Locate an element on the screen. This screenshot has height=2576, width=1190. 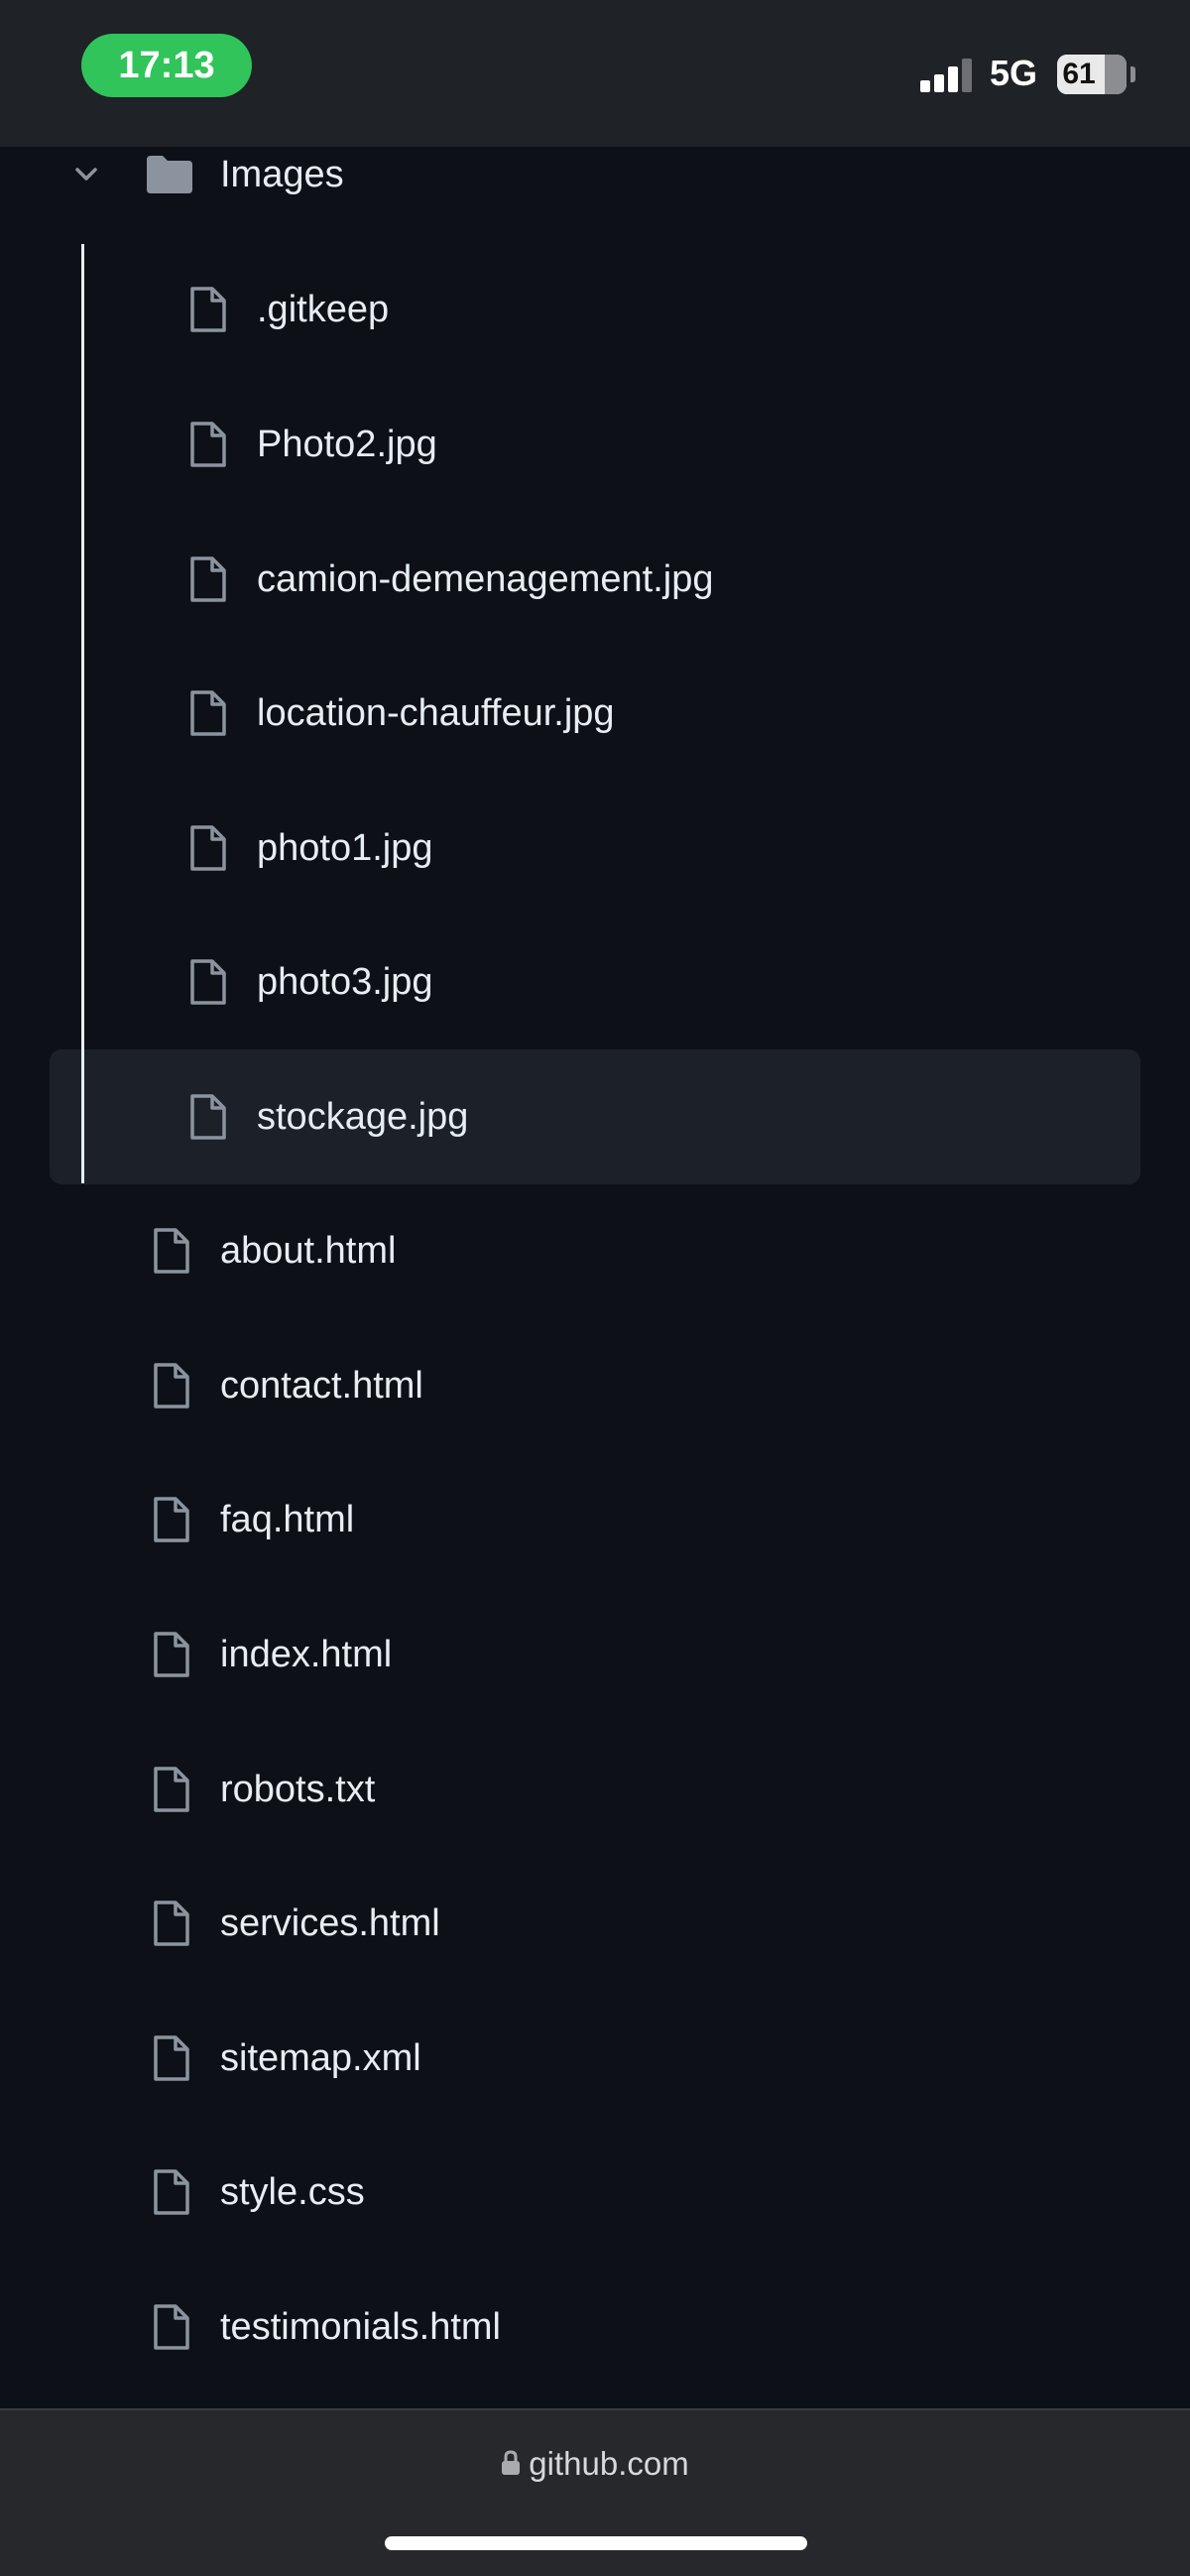
file-name: style.css is located at coordinates (292, 2192).